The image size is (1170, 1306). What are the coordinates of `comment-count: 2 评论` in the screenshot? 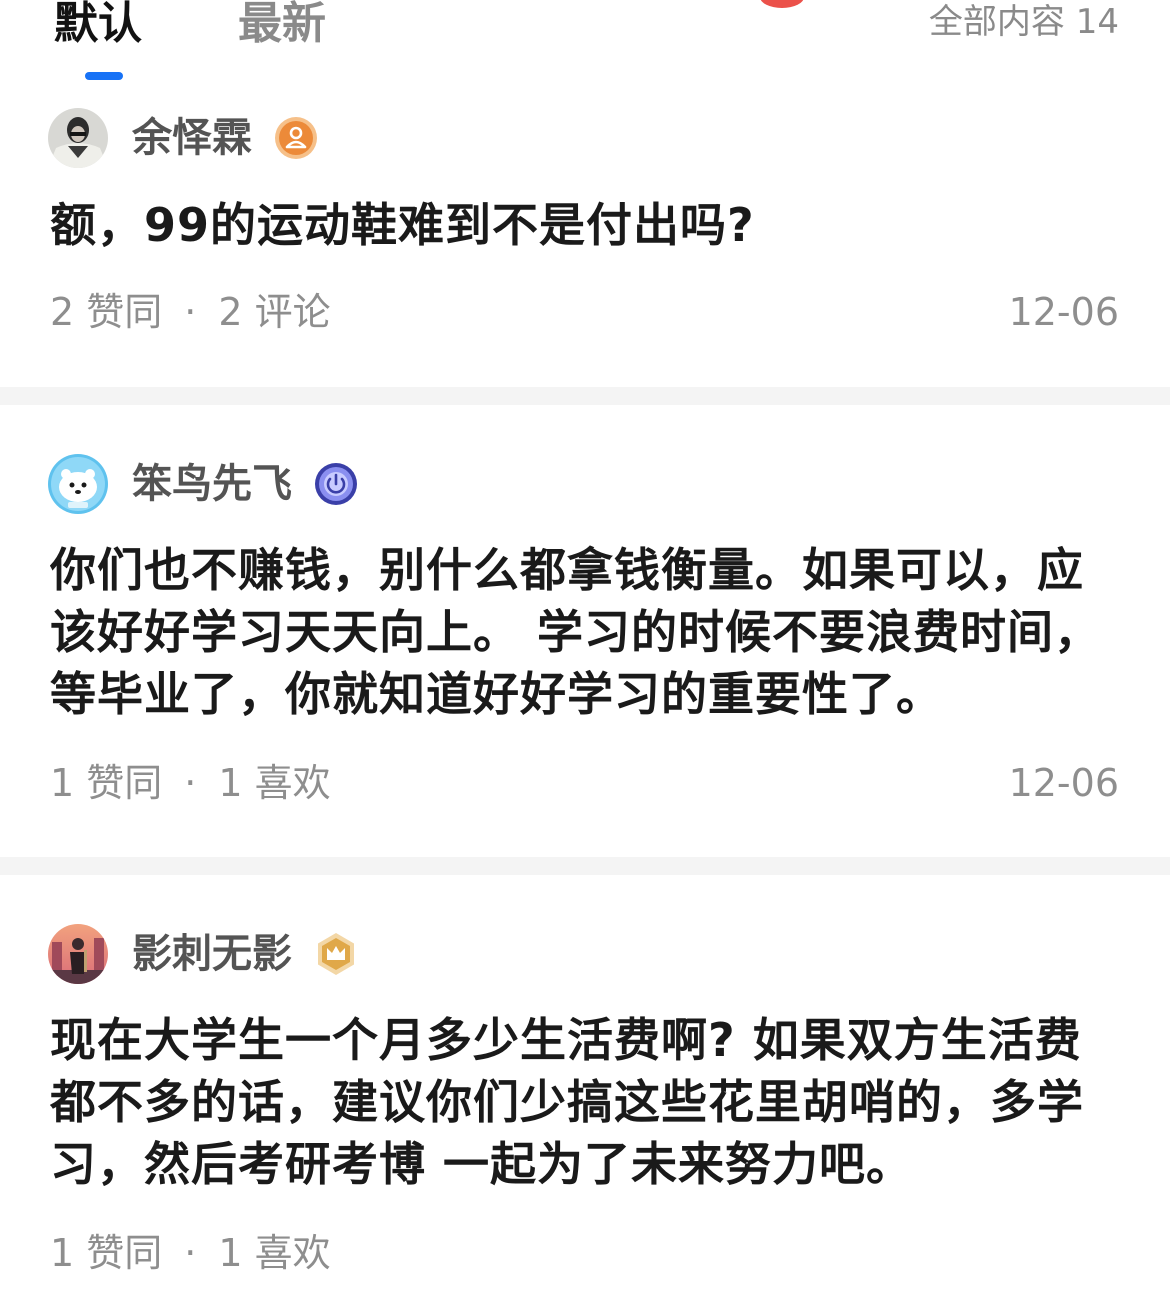 It's located at (274, 312).